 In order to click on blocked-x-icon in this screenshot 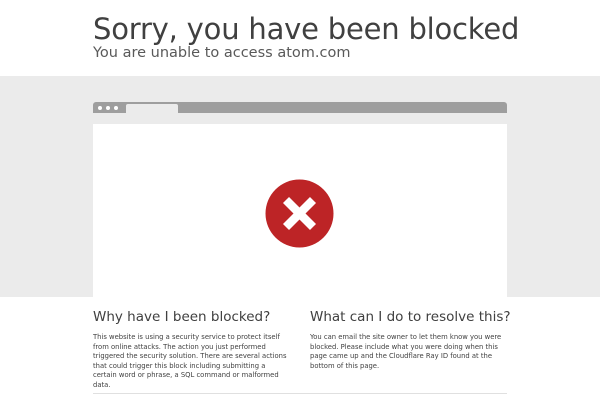, I will do `click(299, 213)`.